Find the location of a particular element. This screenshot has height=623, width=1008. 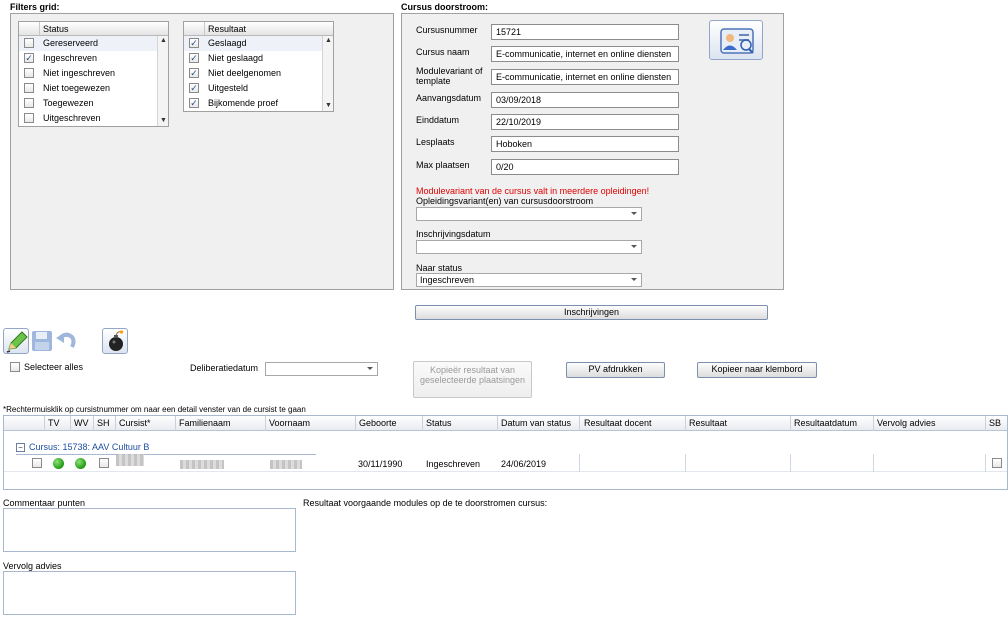

column-header: Voornaam is located at coordinates (289, 423).